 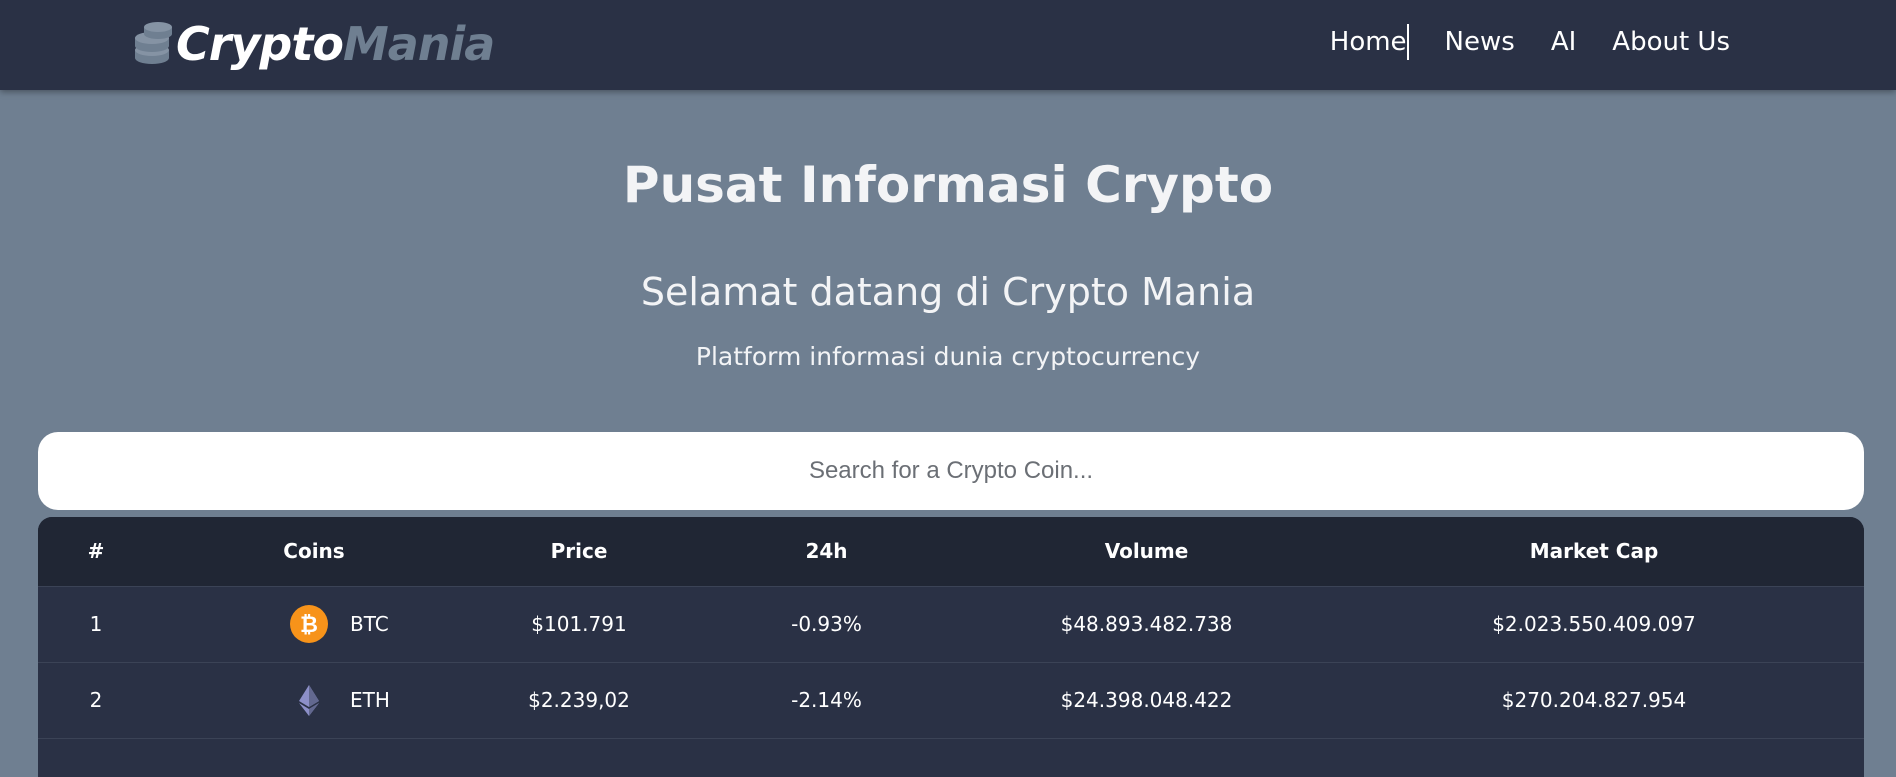 I want to click on coin-cell: ETH, so click(x=314, y=700).